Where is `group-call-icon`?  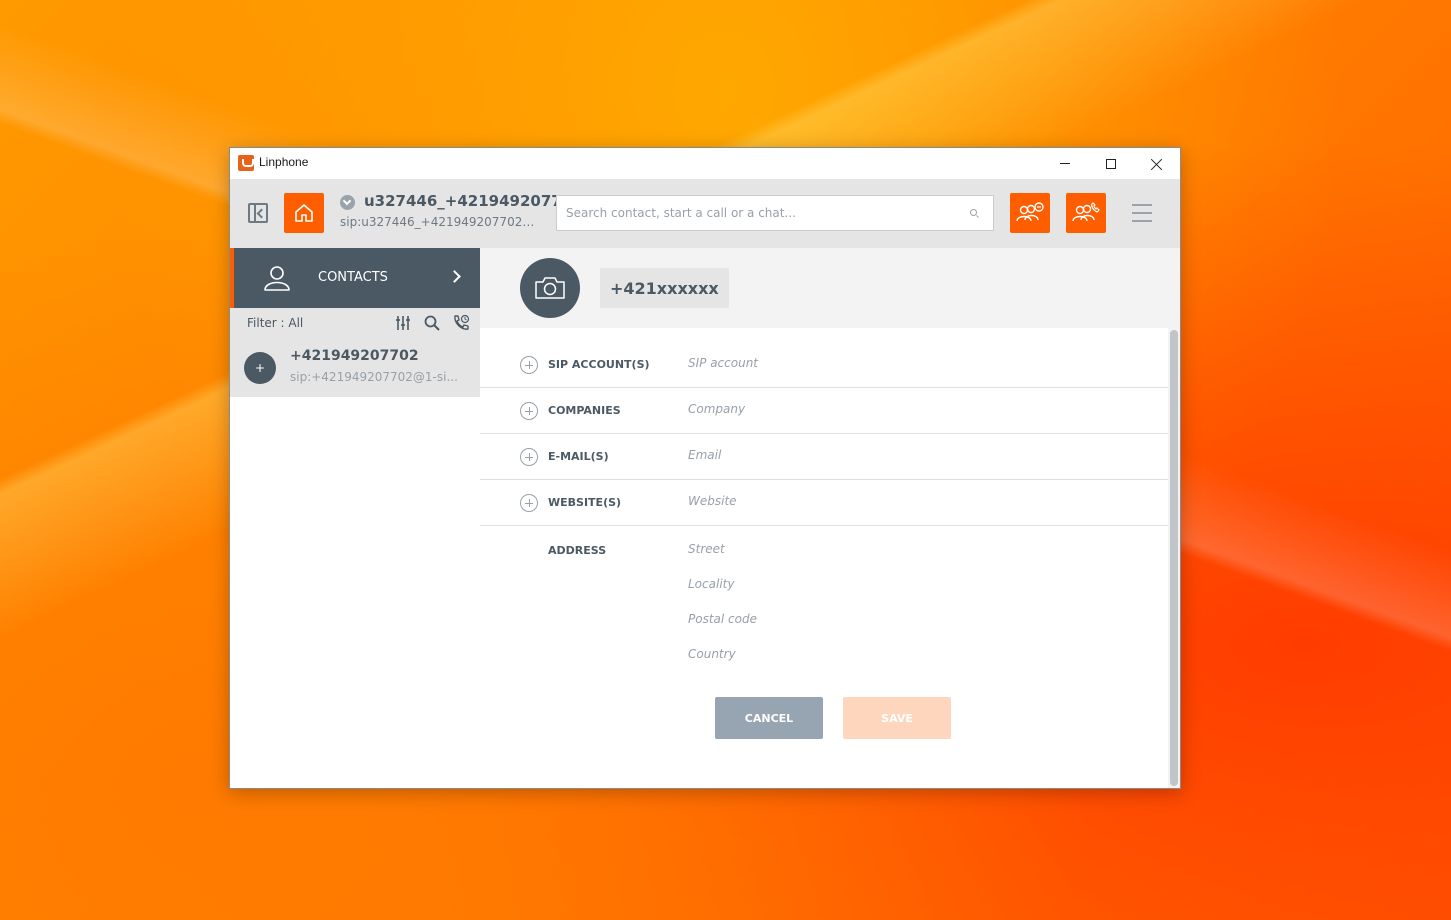
group-call-icon is located at coordinates (1086, 212).